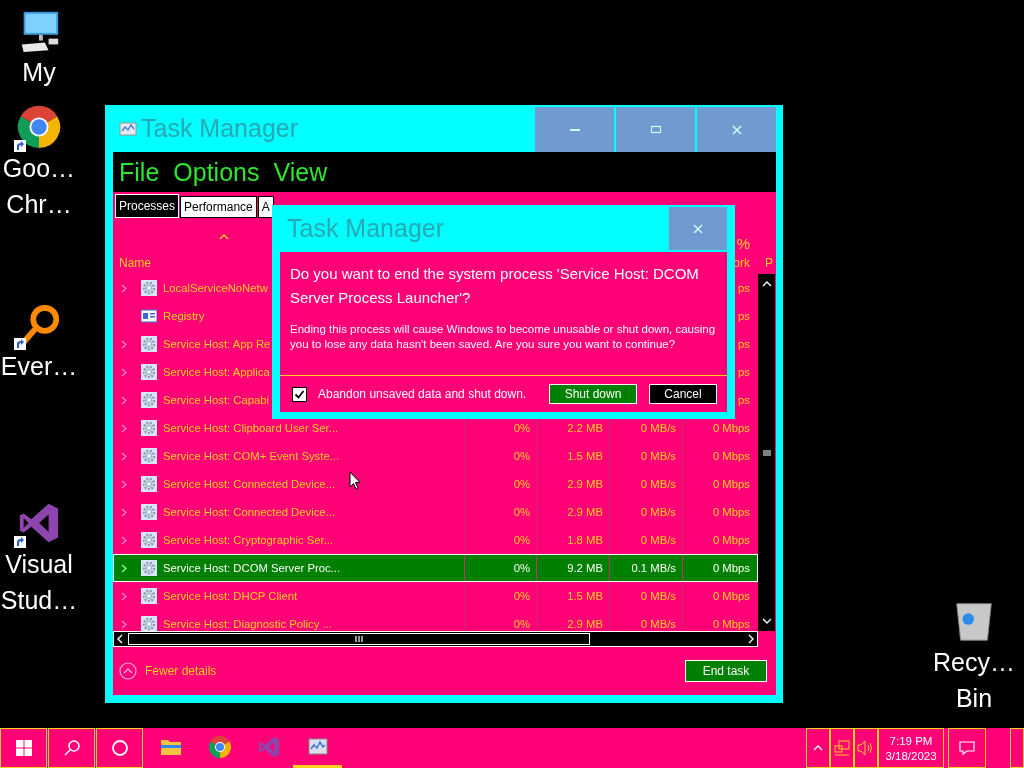 The image size is (1024, 768). What do you see at coordinates (139, 172) in the screenshot?
I see `menu-item: File` at bounding box center [139, 172].